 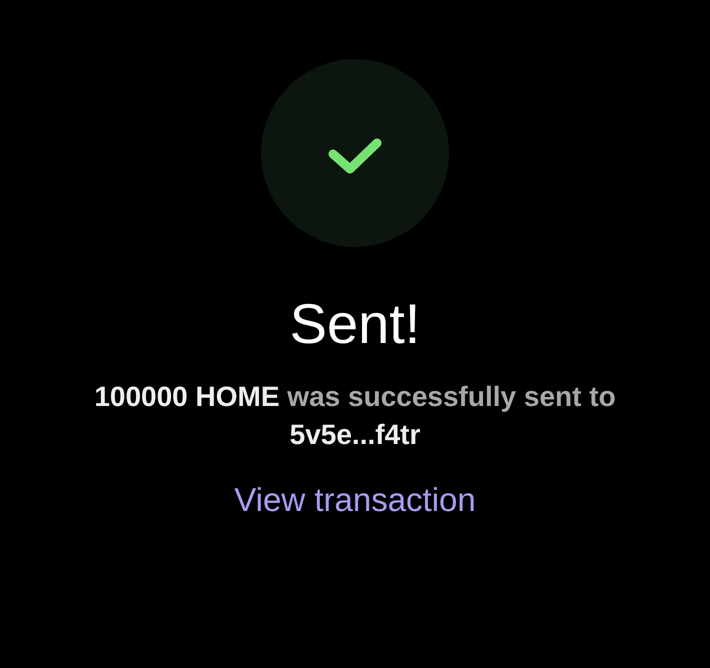 What do you see at coordinates (355, 500) in the screenshot?
I see `view-transaction-link: View transaction` at bounding box center [355, 500].